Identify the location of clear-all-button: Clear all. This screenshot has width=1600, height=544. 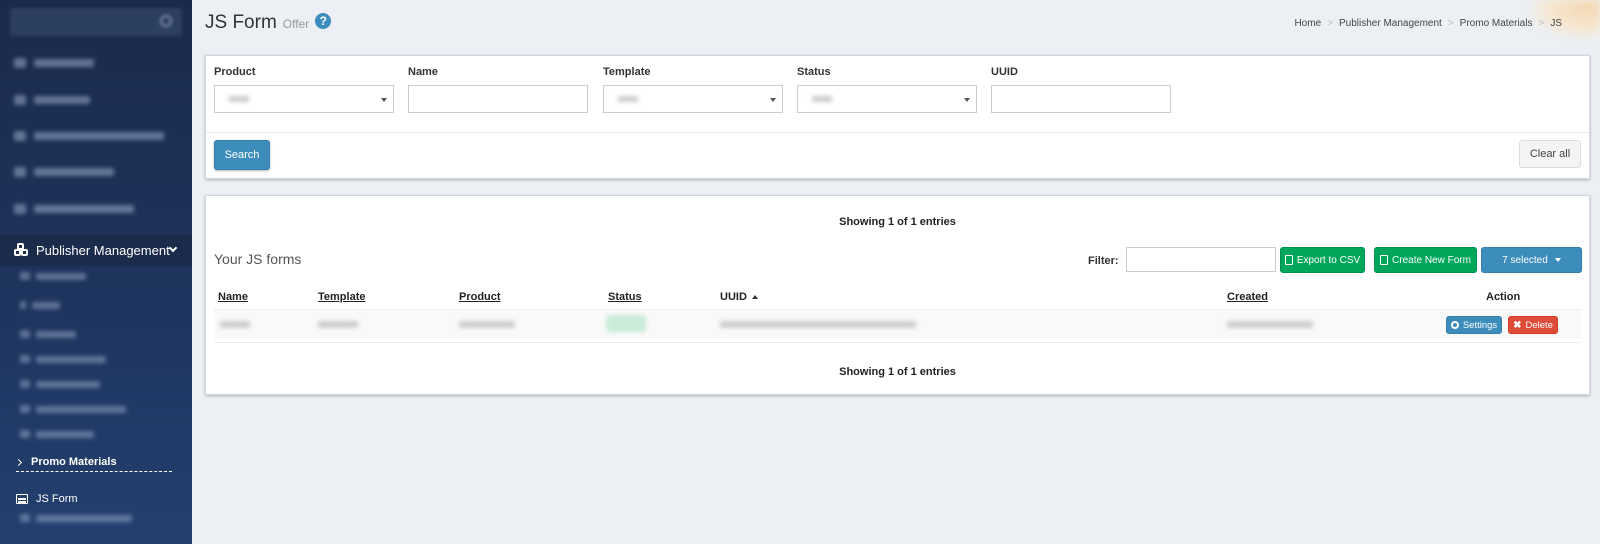
(1550, 154).